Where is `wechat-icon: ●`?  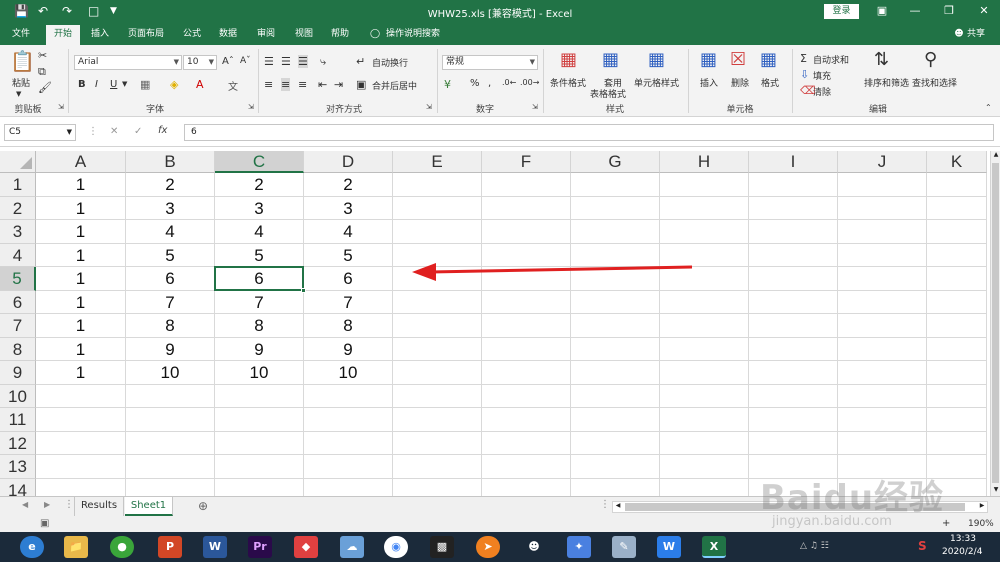 wechat-icon: ● is located at coordinates (122, 547).